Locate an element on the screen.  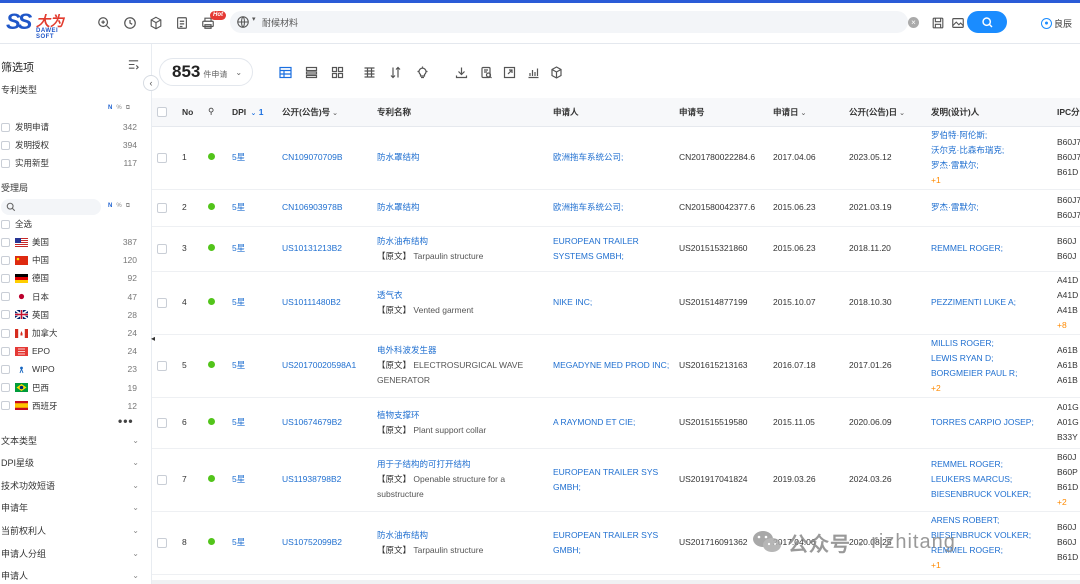
search-input is located at coordinates (562, 22).